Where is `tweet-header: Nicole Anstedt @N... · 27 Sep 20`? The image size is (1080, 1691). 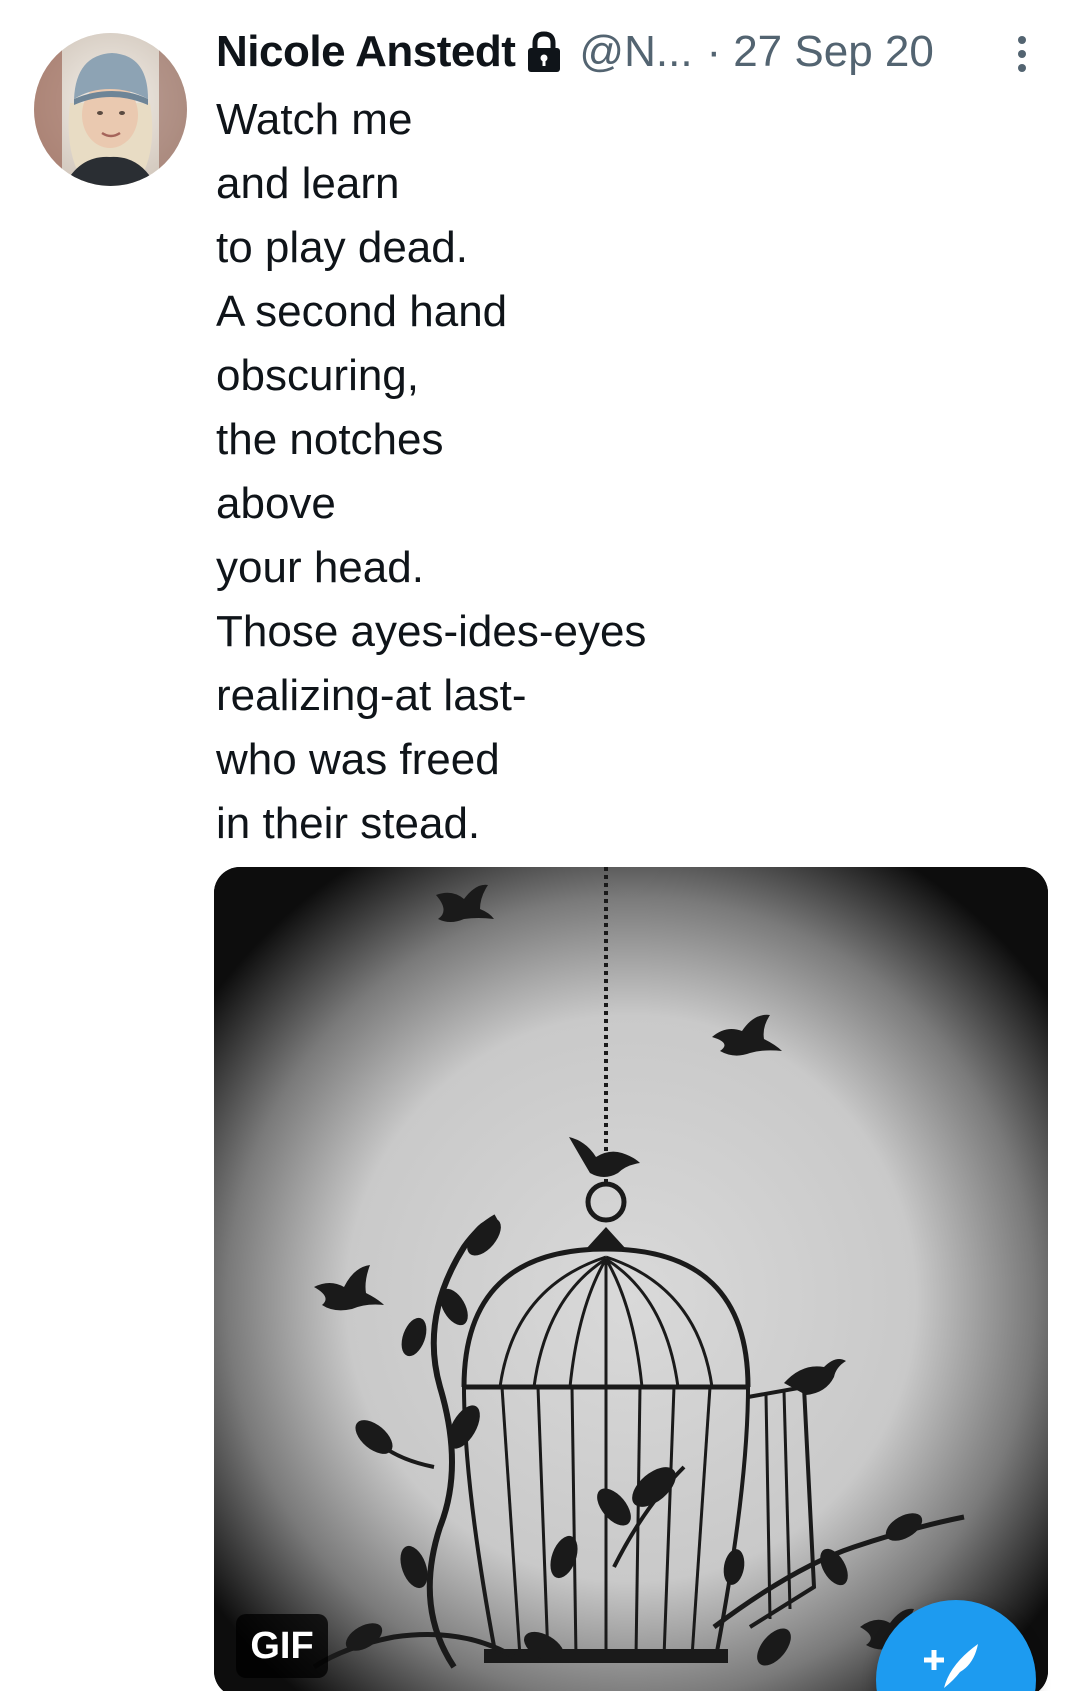 tweet-header: Nicole Anstedt @N... · 27 Sep 20 is located at coordinates (636, 52).